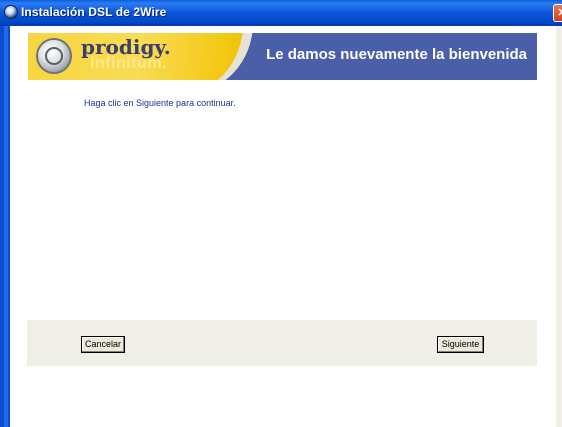 This screenshot has height=427, width=562. Describe the element at coordinates (160, 103) in the screenshot. I see `instruction-text: Haga clic en Siguiente para continuar.` at that location.